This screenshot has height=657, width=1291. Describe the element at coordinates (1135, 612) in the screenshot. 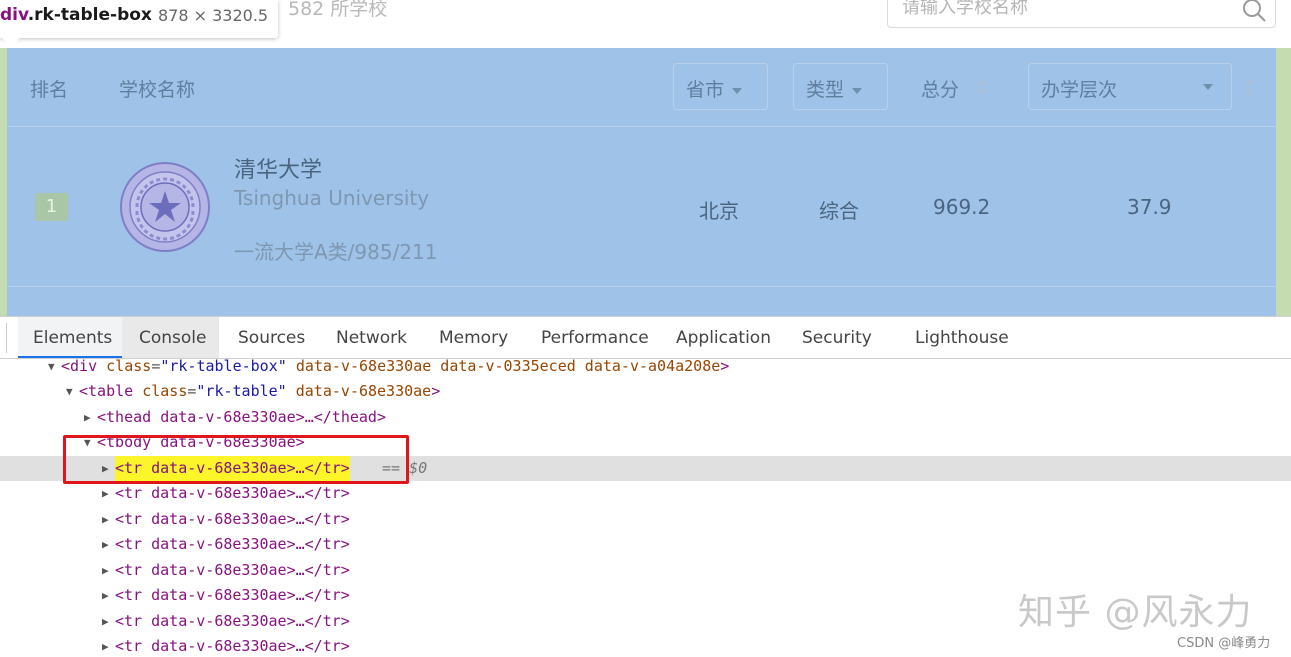

I see `zhihu-watermark: 知乎 @风永力` at that location.